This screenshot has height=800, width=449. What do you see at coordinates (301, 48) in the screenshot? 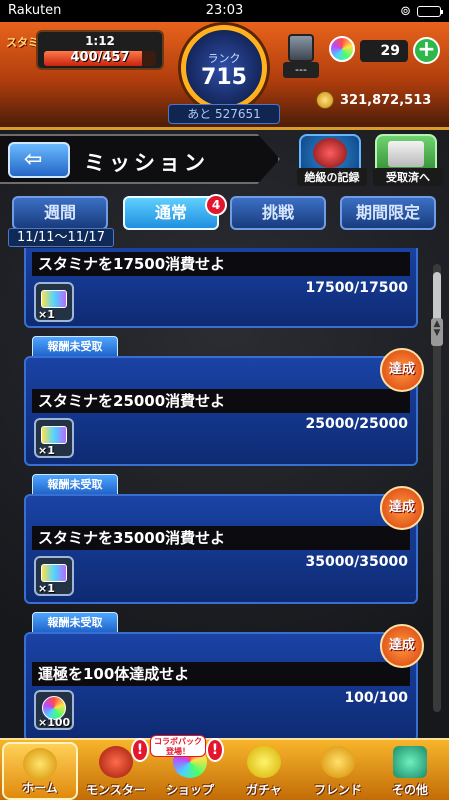
I see `item-box-icon` at bounding box center [301, 48].